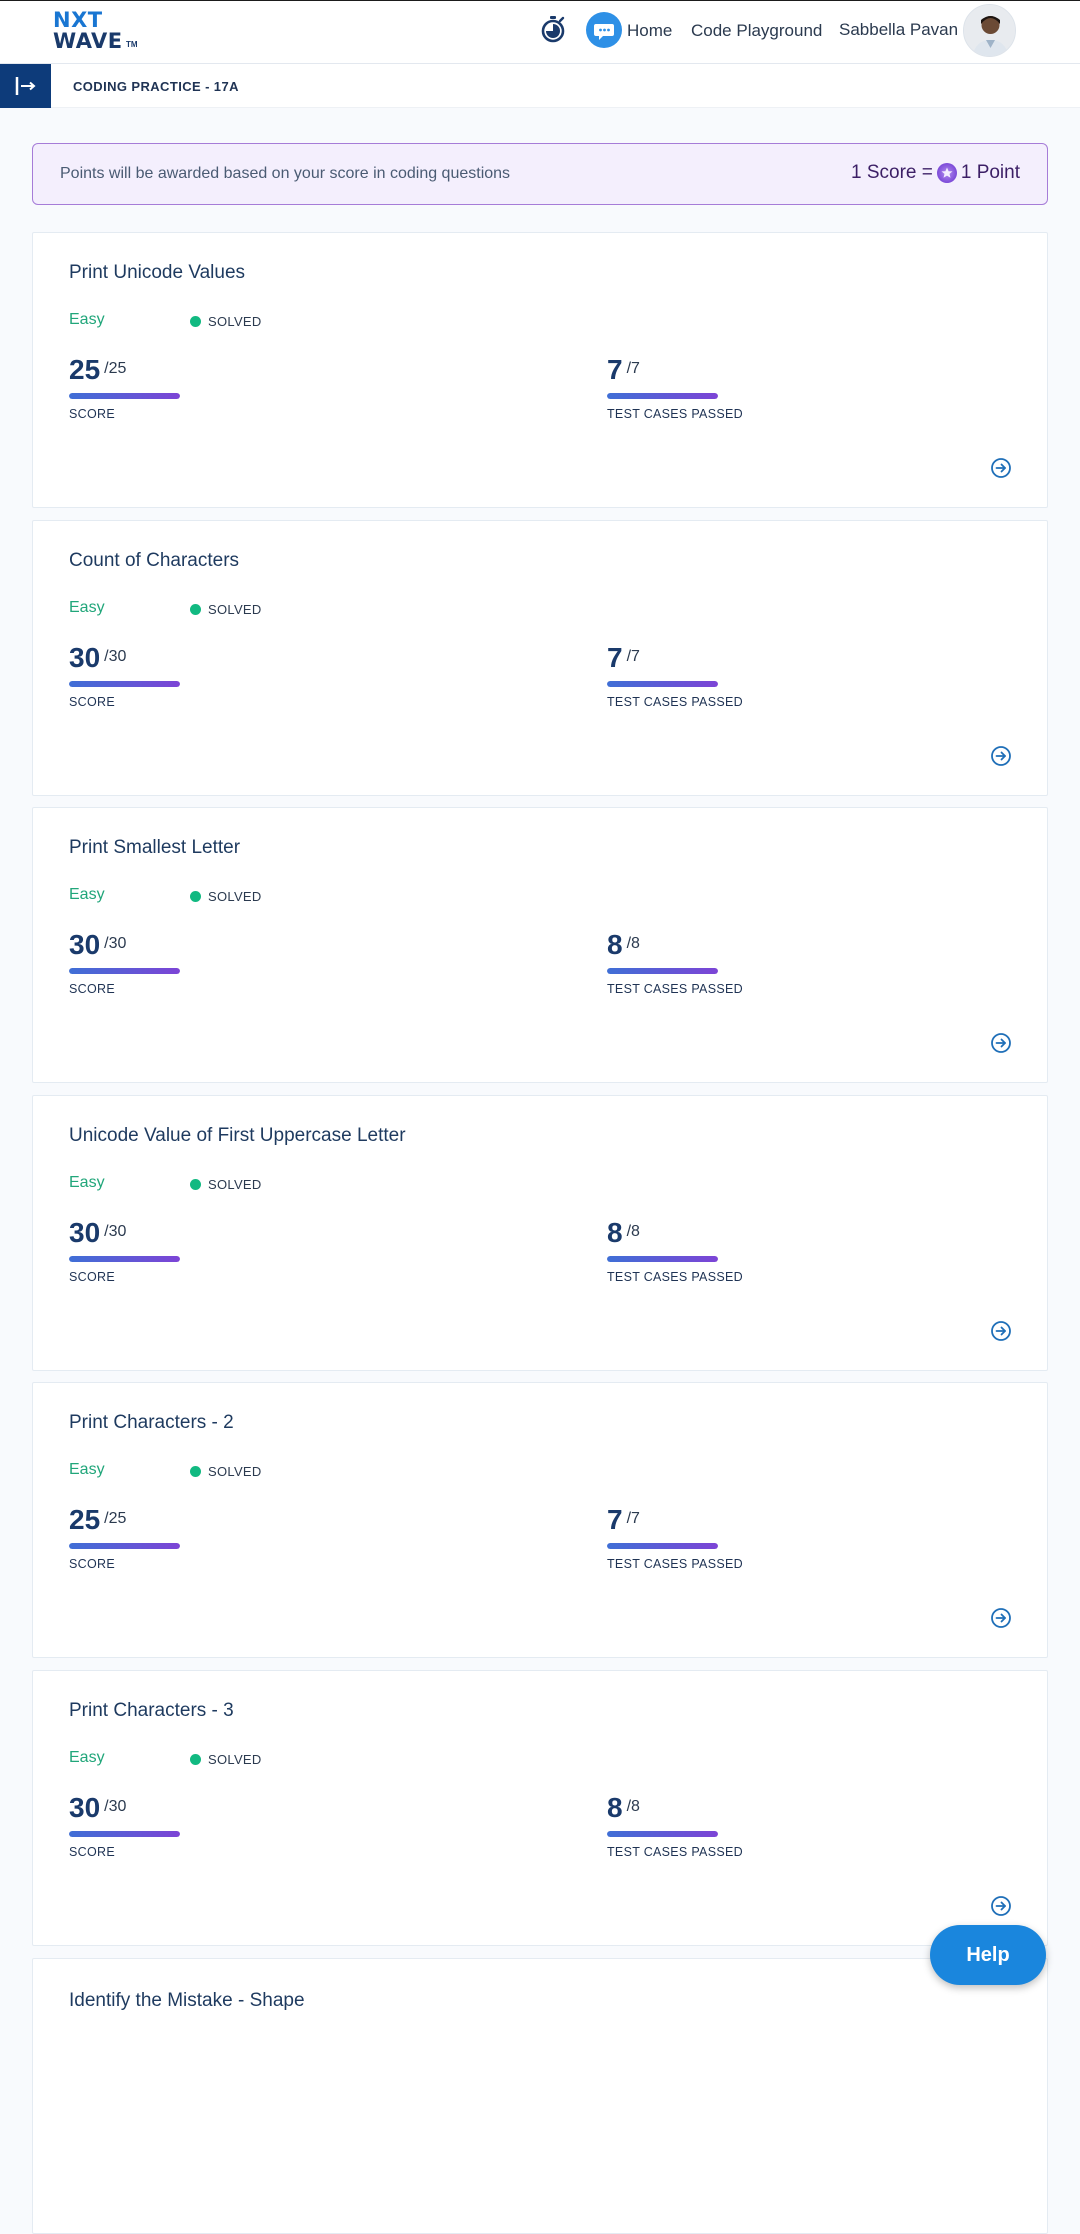 The height and width of the screenshot is (2234, 1080). I want to click on score-max: /25, so click(115, 1518).